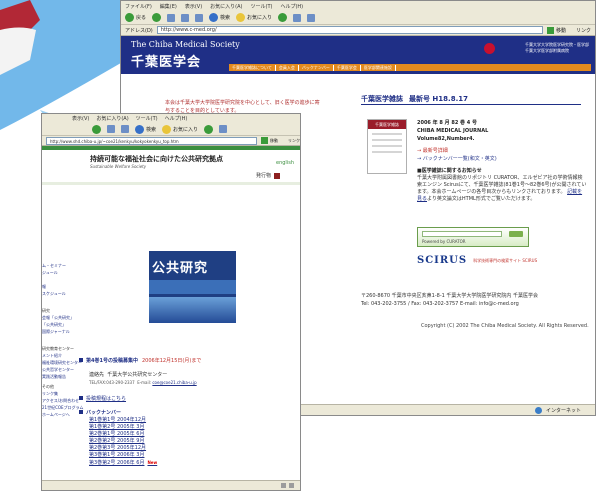 Image resolution: width=596 pixels, height=491 pixels. Describe the element at coordinates (171, 485) in the screenshot. I see `status-bar` at that location.